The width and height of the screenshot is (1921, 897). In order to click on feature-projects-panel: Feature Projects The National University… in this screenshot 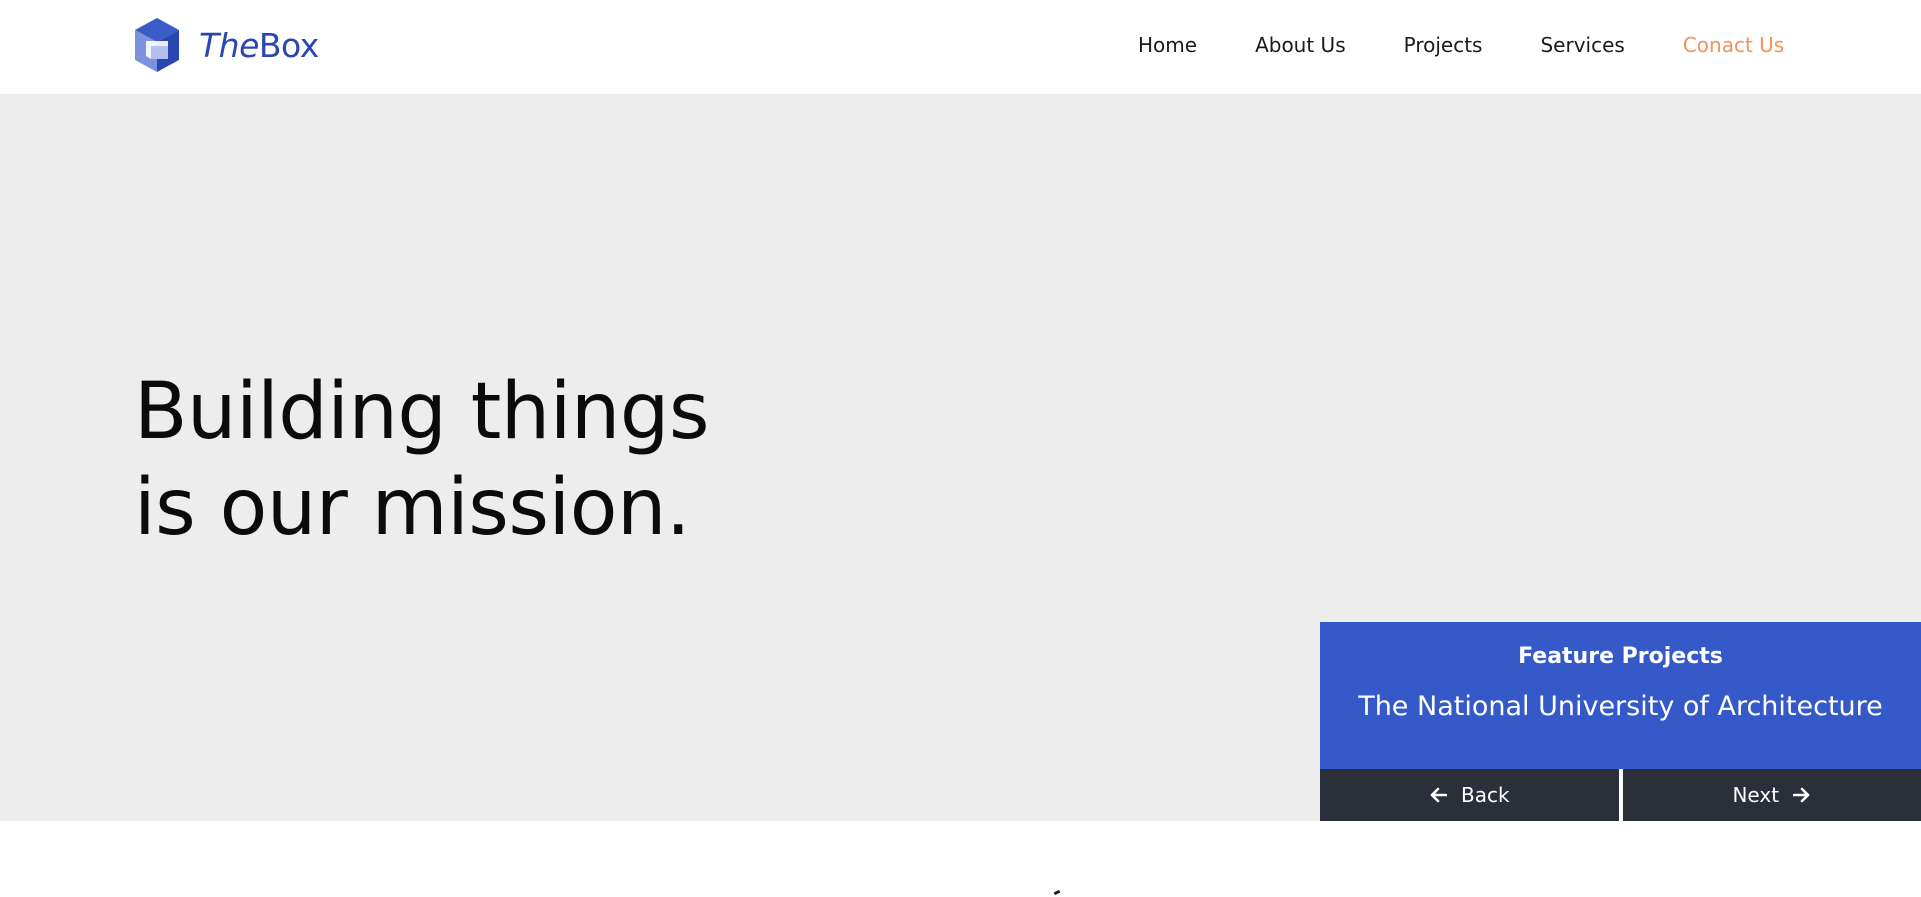, I will do `click(1620, 721)`.